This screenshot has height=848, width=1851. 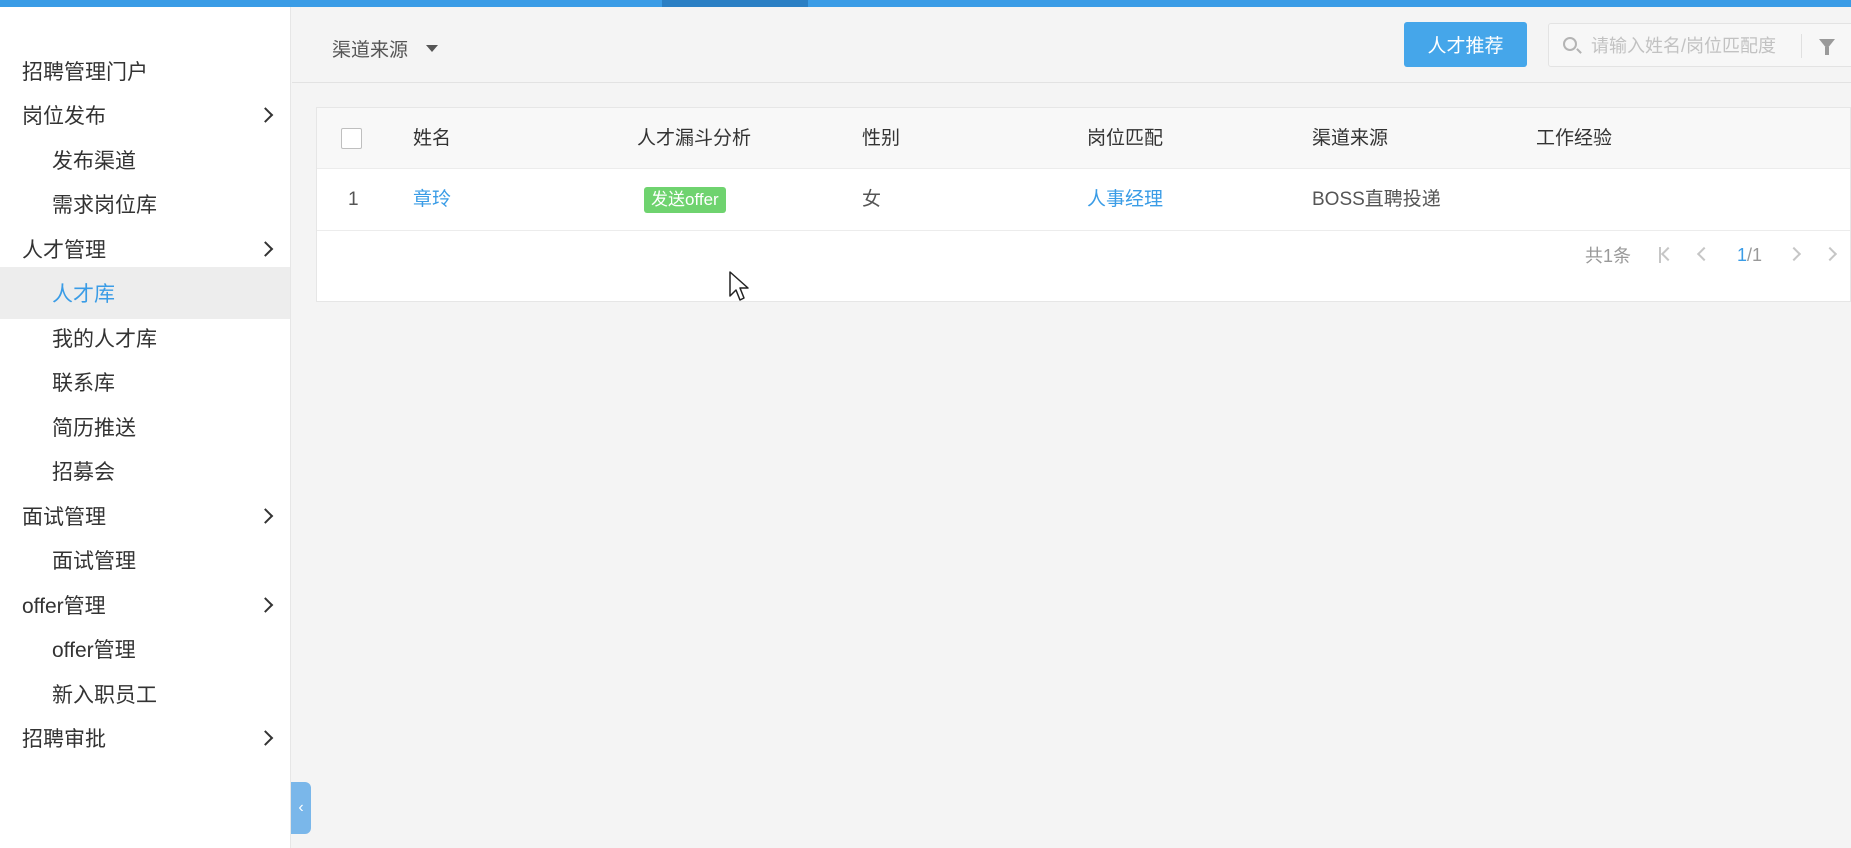 I want to click on column-header-funnel: 人才漏斗分析, so click(x=694, y=138).